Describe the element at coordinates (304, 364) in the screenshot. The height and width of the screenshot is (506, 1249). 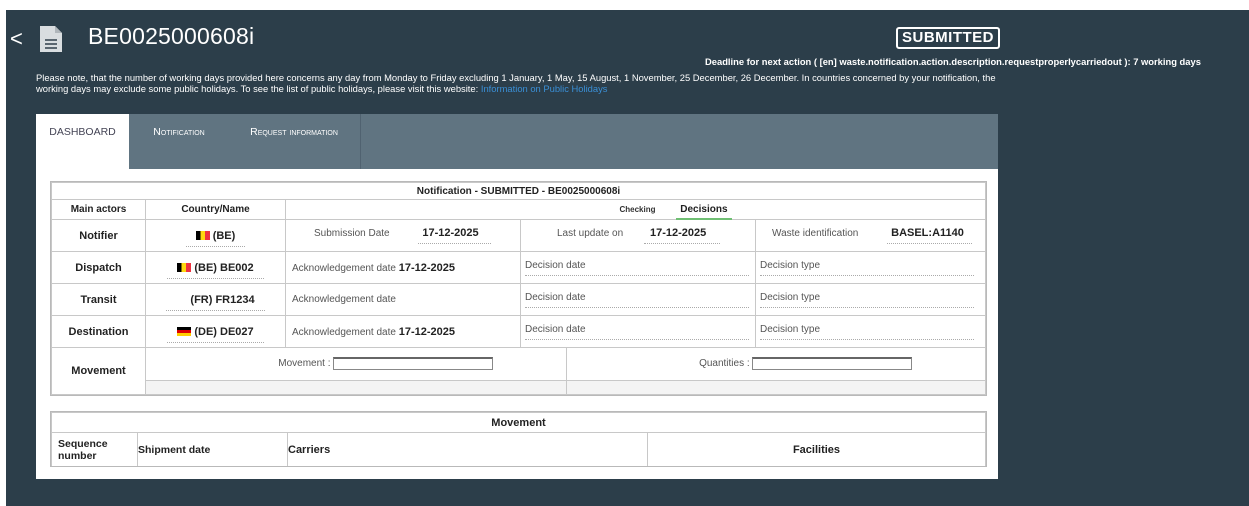
I see `movement-field-label: Movement :` at that location.